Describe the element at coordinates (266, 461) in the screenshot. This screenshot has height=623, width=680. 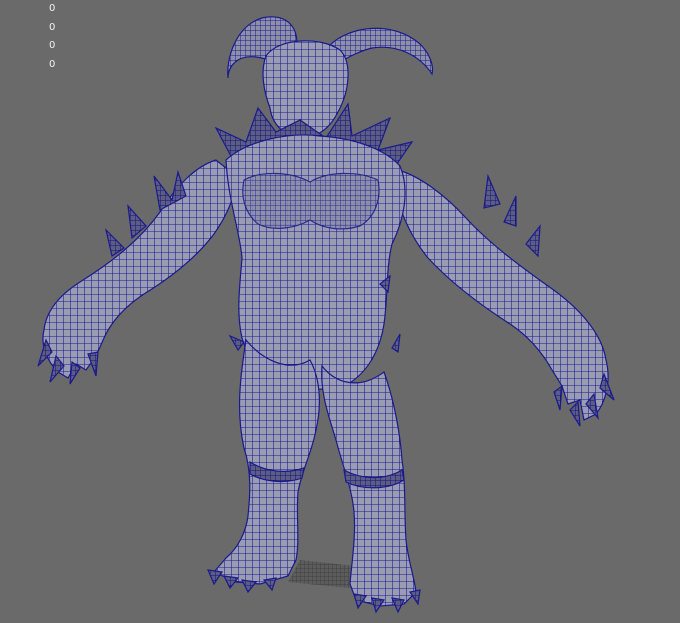
I see `left-leg` at that location.